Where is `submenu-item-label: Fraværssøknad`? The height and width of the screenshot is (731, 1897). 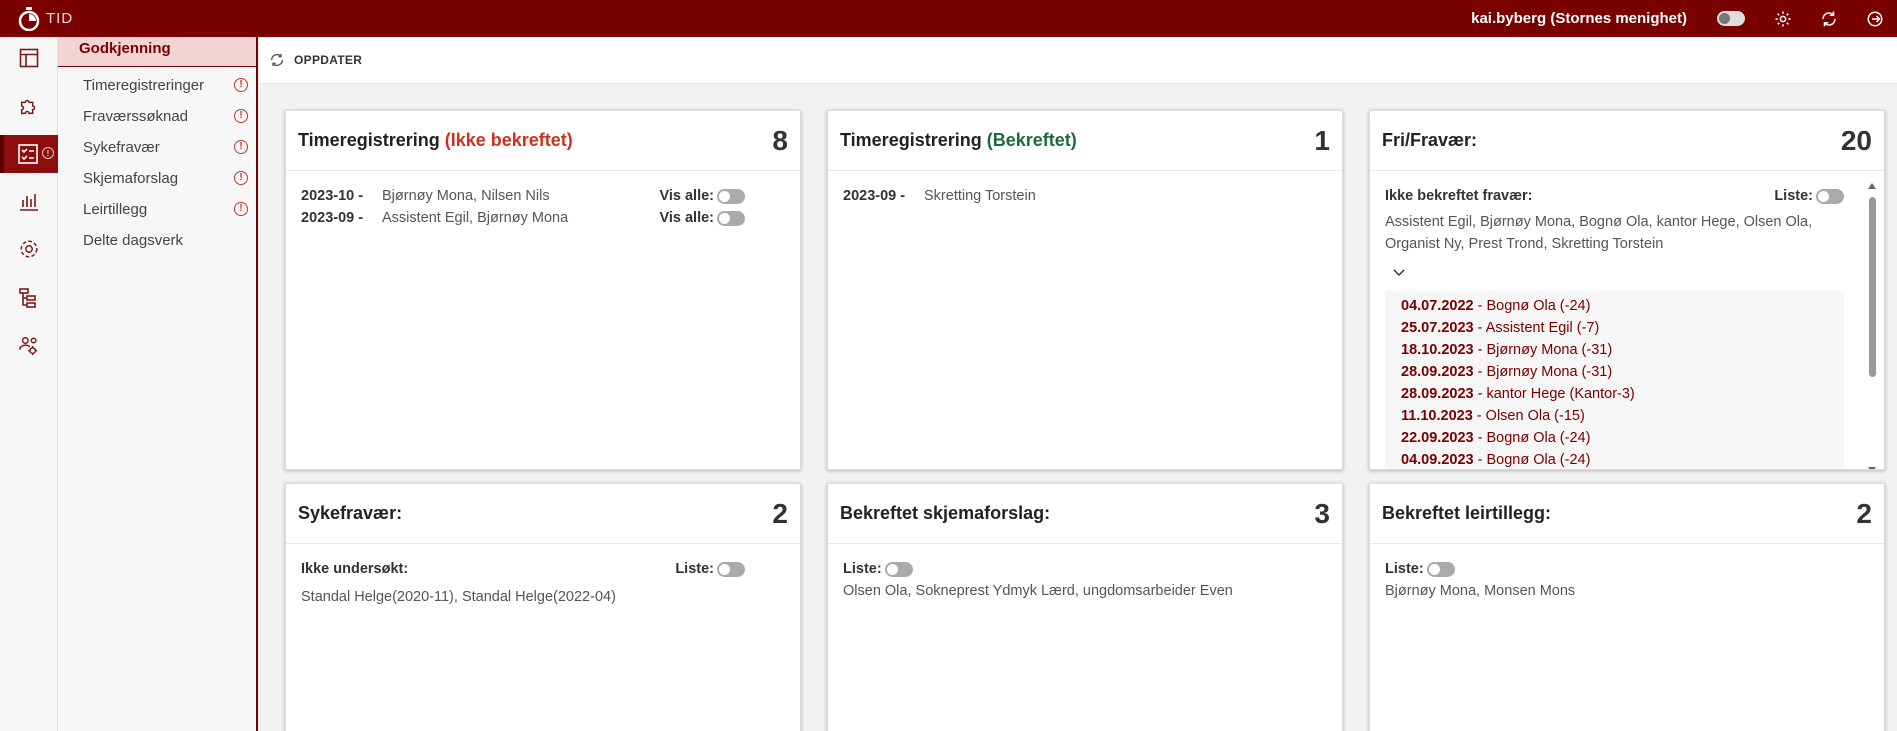 submenu-item-label: Fraværssøknad is located at coordinates (136, 116).